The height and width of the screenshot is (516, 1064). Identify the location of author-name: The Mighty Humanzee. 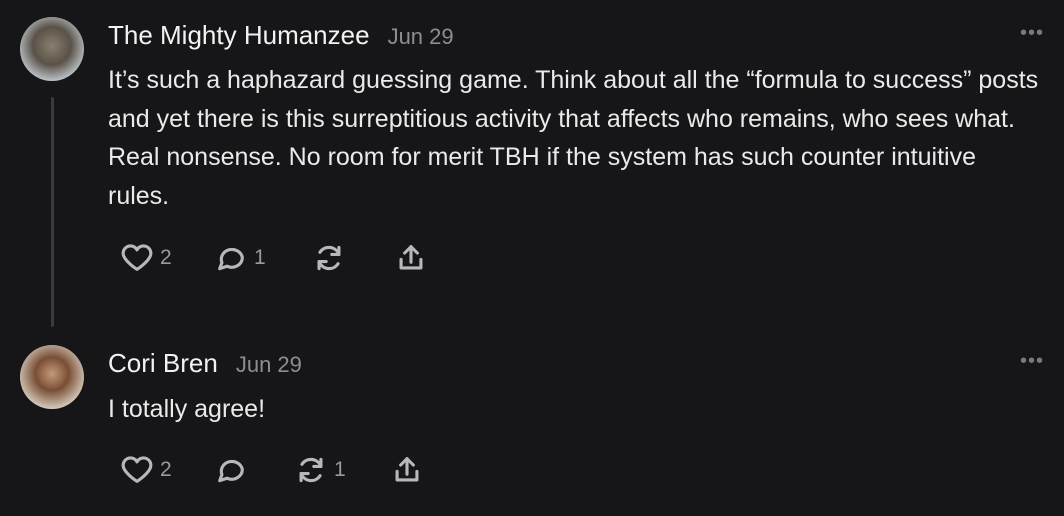
(239, 35).